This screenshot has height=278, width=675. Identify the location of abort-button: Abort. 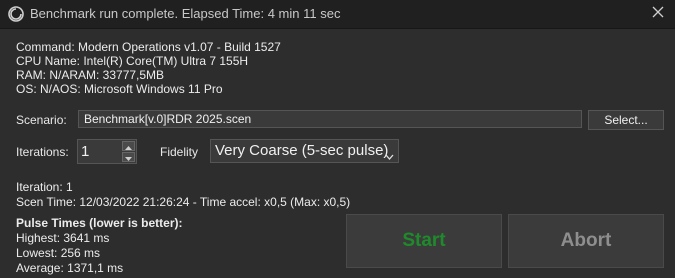
(586, 241).